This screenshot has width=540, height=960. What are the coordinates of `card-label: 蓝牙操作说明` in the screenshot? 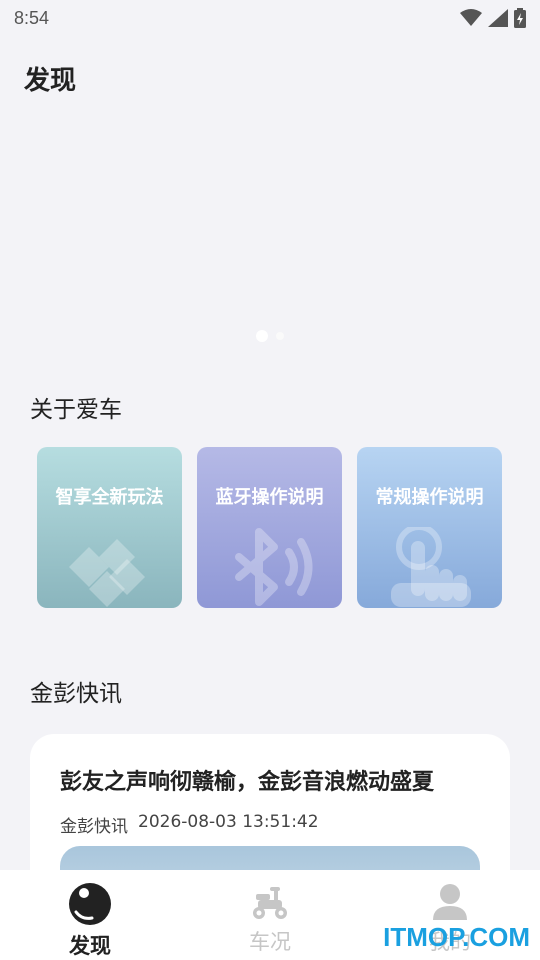 It's located at (269, 497).